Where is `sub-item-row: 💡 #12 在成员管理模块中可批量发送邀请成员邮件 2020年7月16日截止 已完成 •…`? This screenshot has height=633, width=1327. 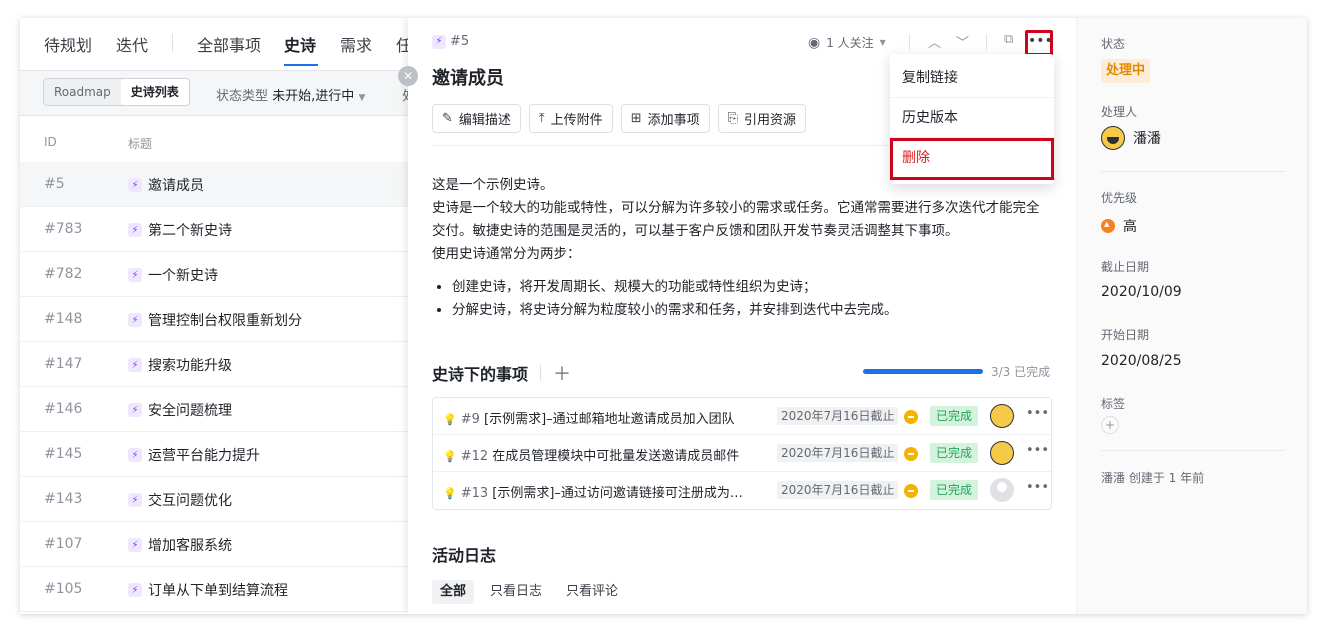
sub-item-row: 💡 #12 在成员管理模块中可批量发送邀请成员邮件 2020年7月16日截止 已完成 •… is located at coordinates (742, 453).